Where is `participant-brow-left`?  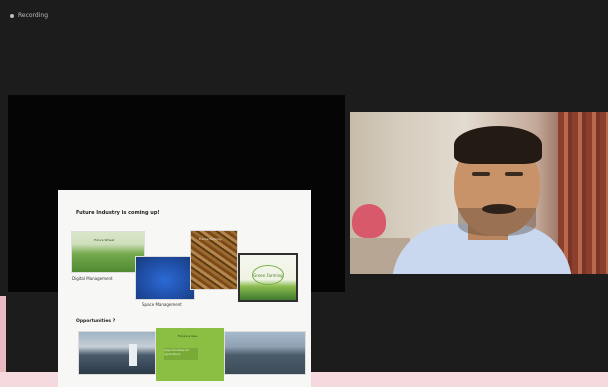
participant-brow-left is located at coordinates (481, 174).